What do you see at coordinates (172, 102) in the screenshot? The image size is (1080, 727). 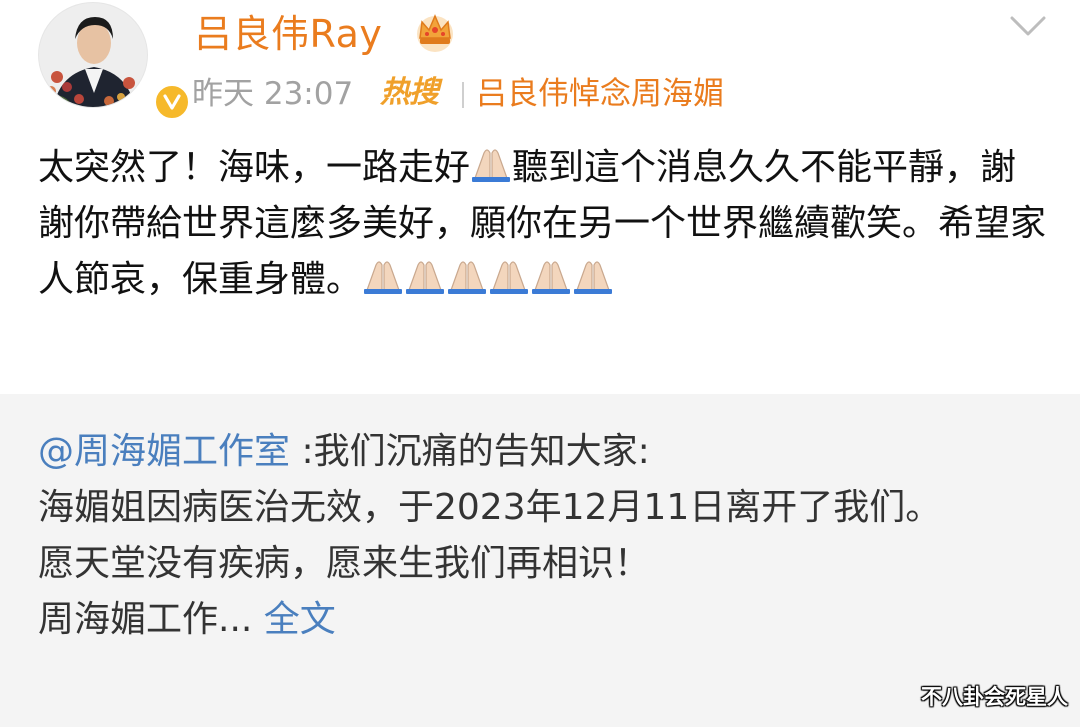 I see `verified-badge-icon` at bounding box center [172, 102].